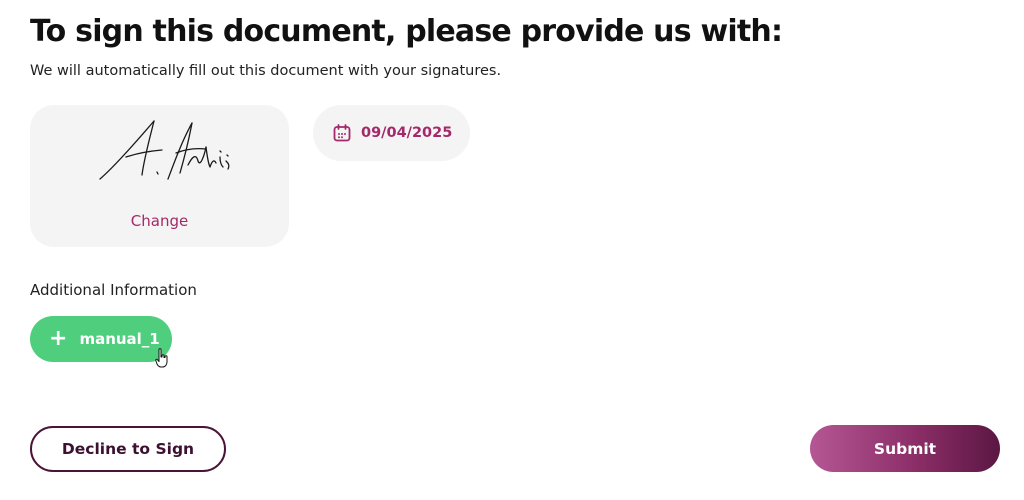  I want to click on plus-icon: +, so click(58, 338).